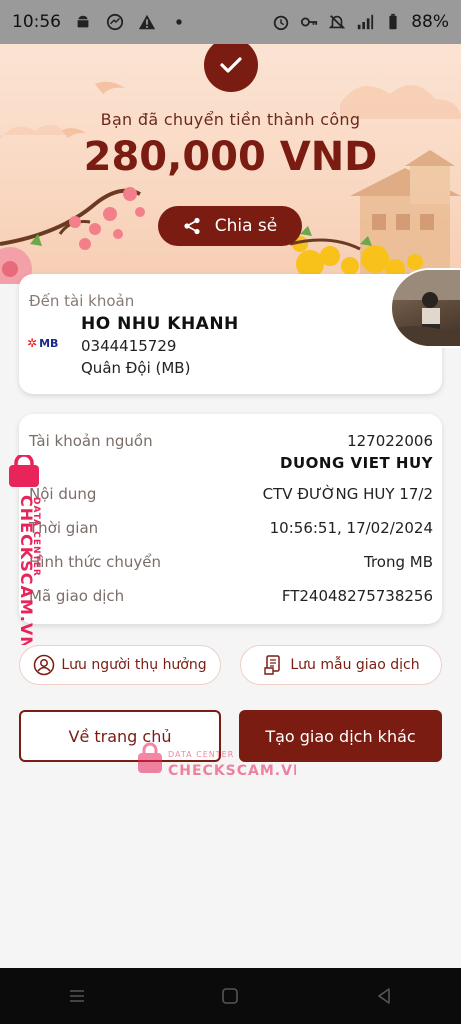 The height and width of the screenshot is (1024, 461). Describe the element at coordinates (91, 441) in the screenshot. I see `source-account-label: Tài khoản nguồn` at that location.